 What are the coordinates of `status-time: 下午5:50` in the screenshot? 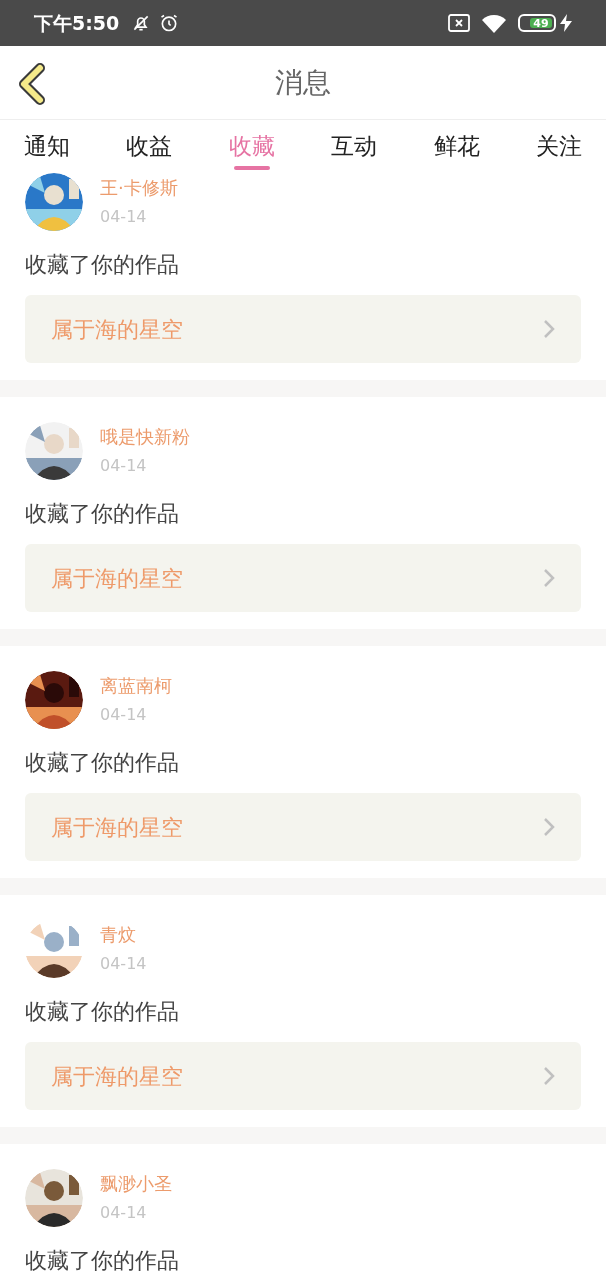 It's located at (77, 23).